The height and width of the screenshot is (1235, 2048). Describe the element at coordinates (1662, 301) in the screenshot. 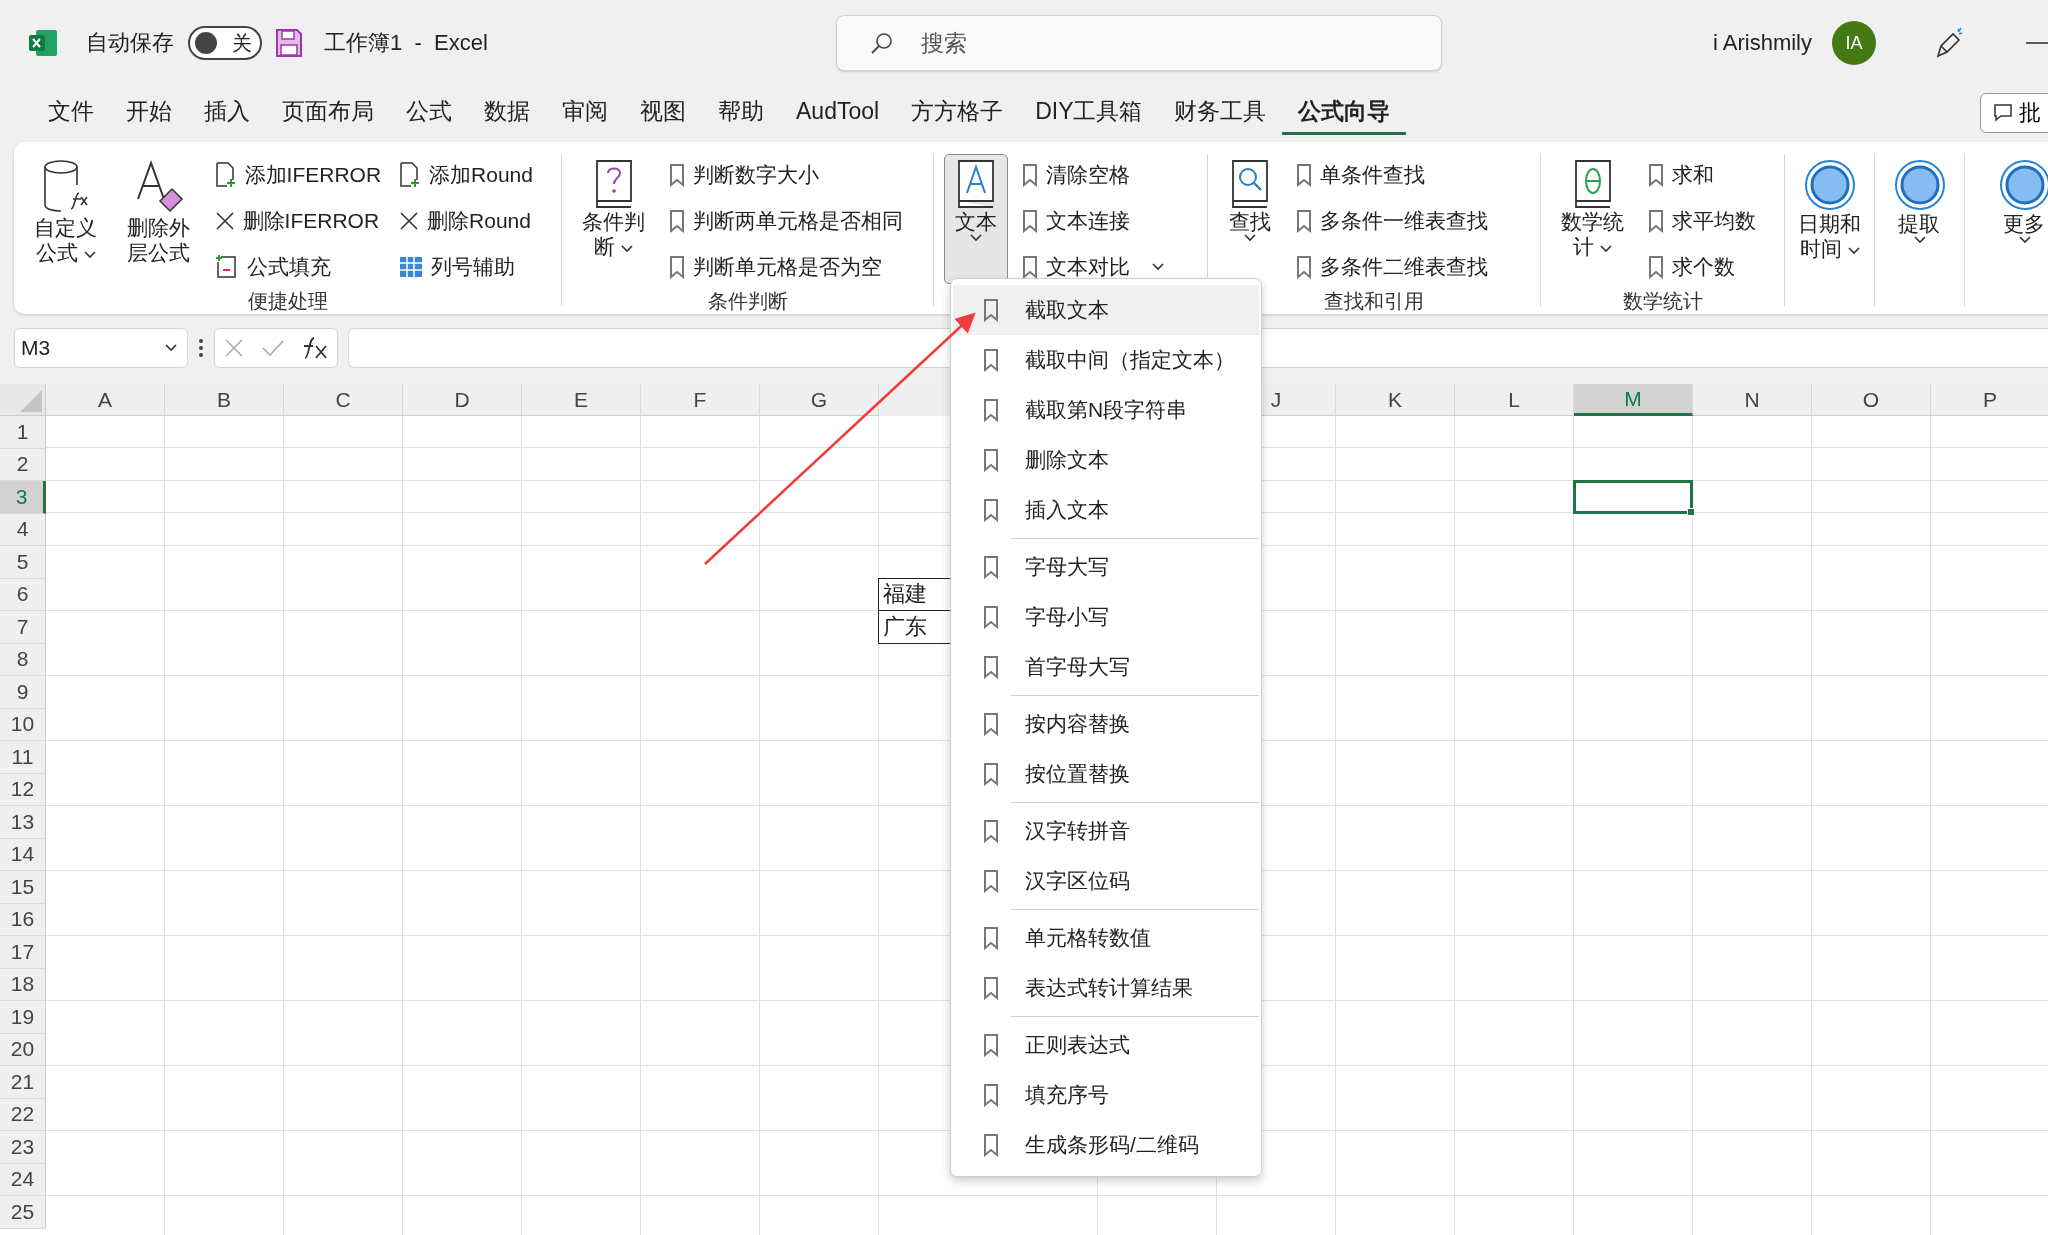

I see `group-label: 数学统计` at that location.